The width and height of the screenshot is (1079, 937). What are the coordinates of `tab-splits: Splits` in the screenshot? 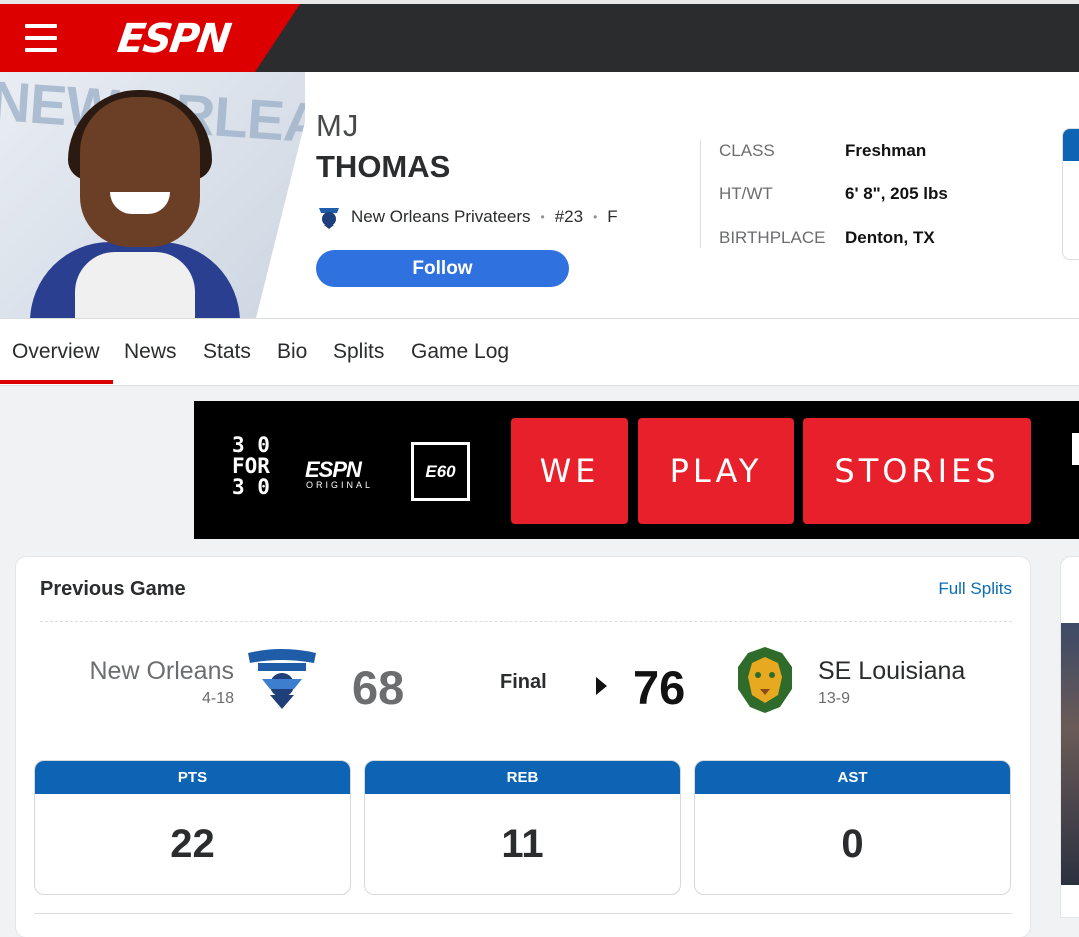 It's located at (358, 352).